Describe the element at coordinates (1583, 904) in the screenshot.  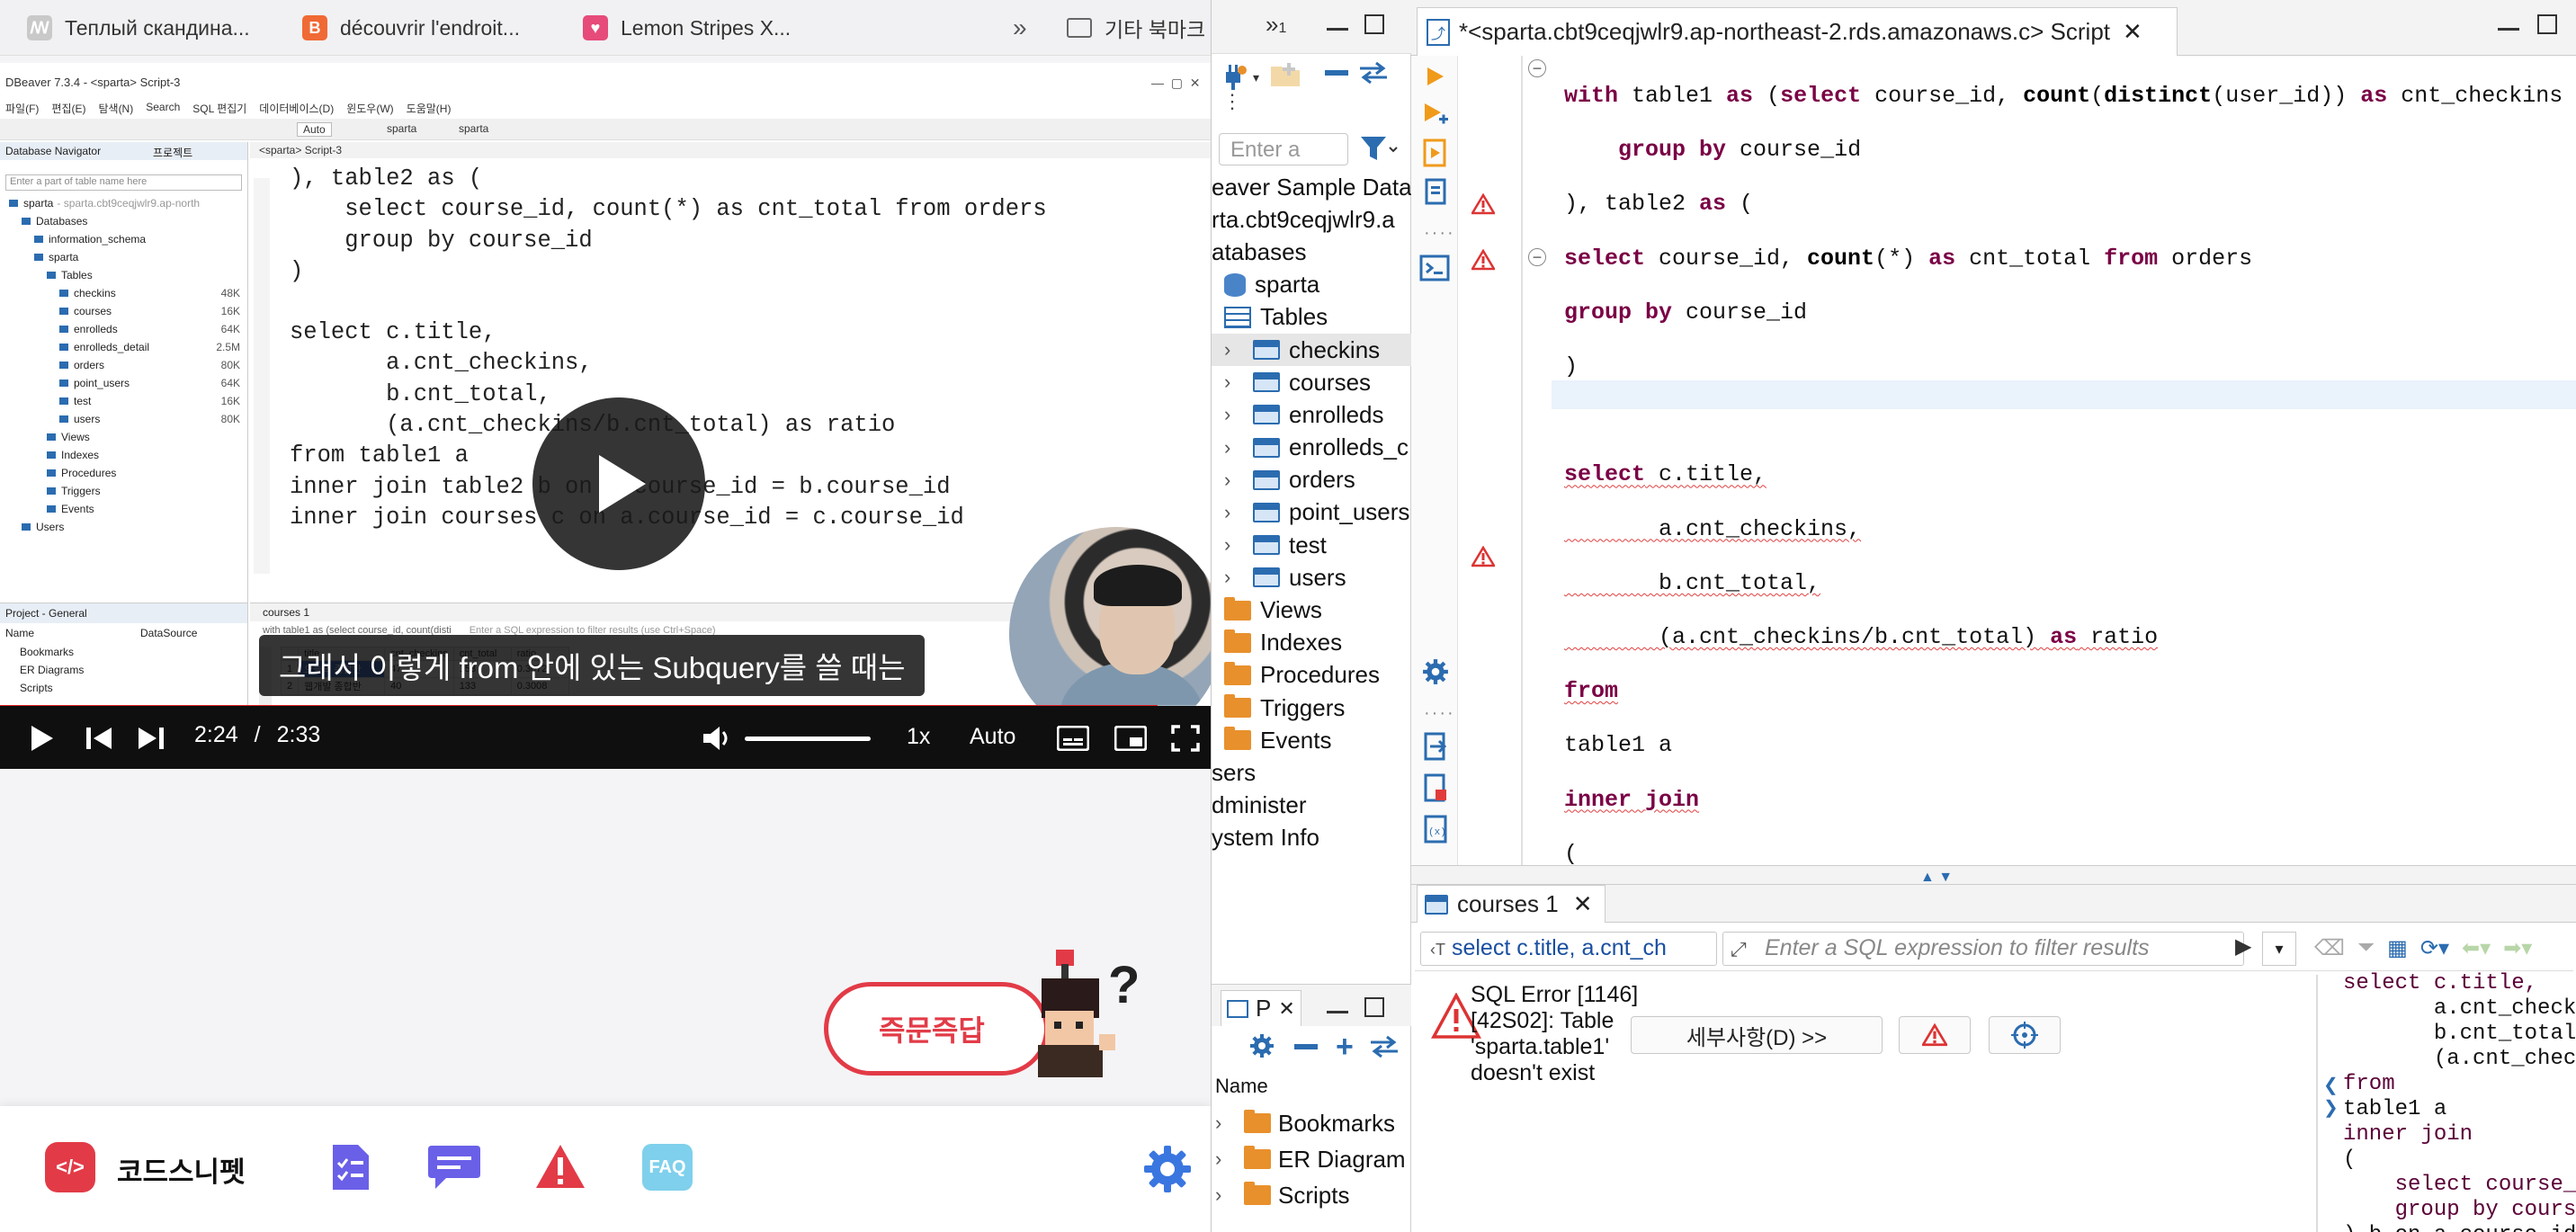
I see `results-tab-close-icon: ✕` at that location.